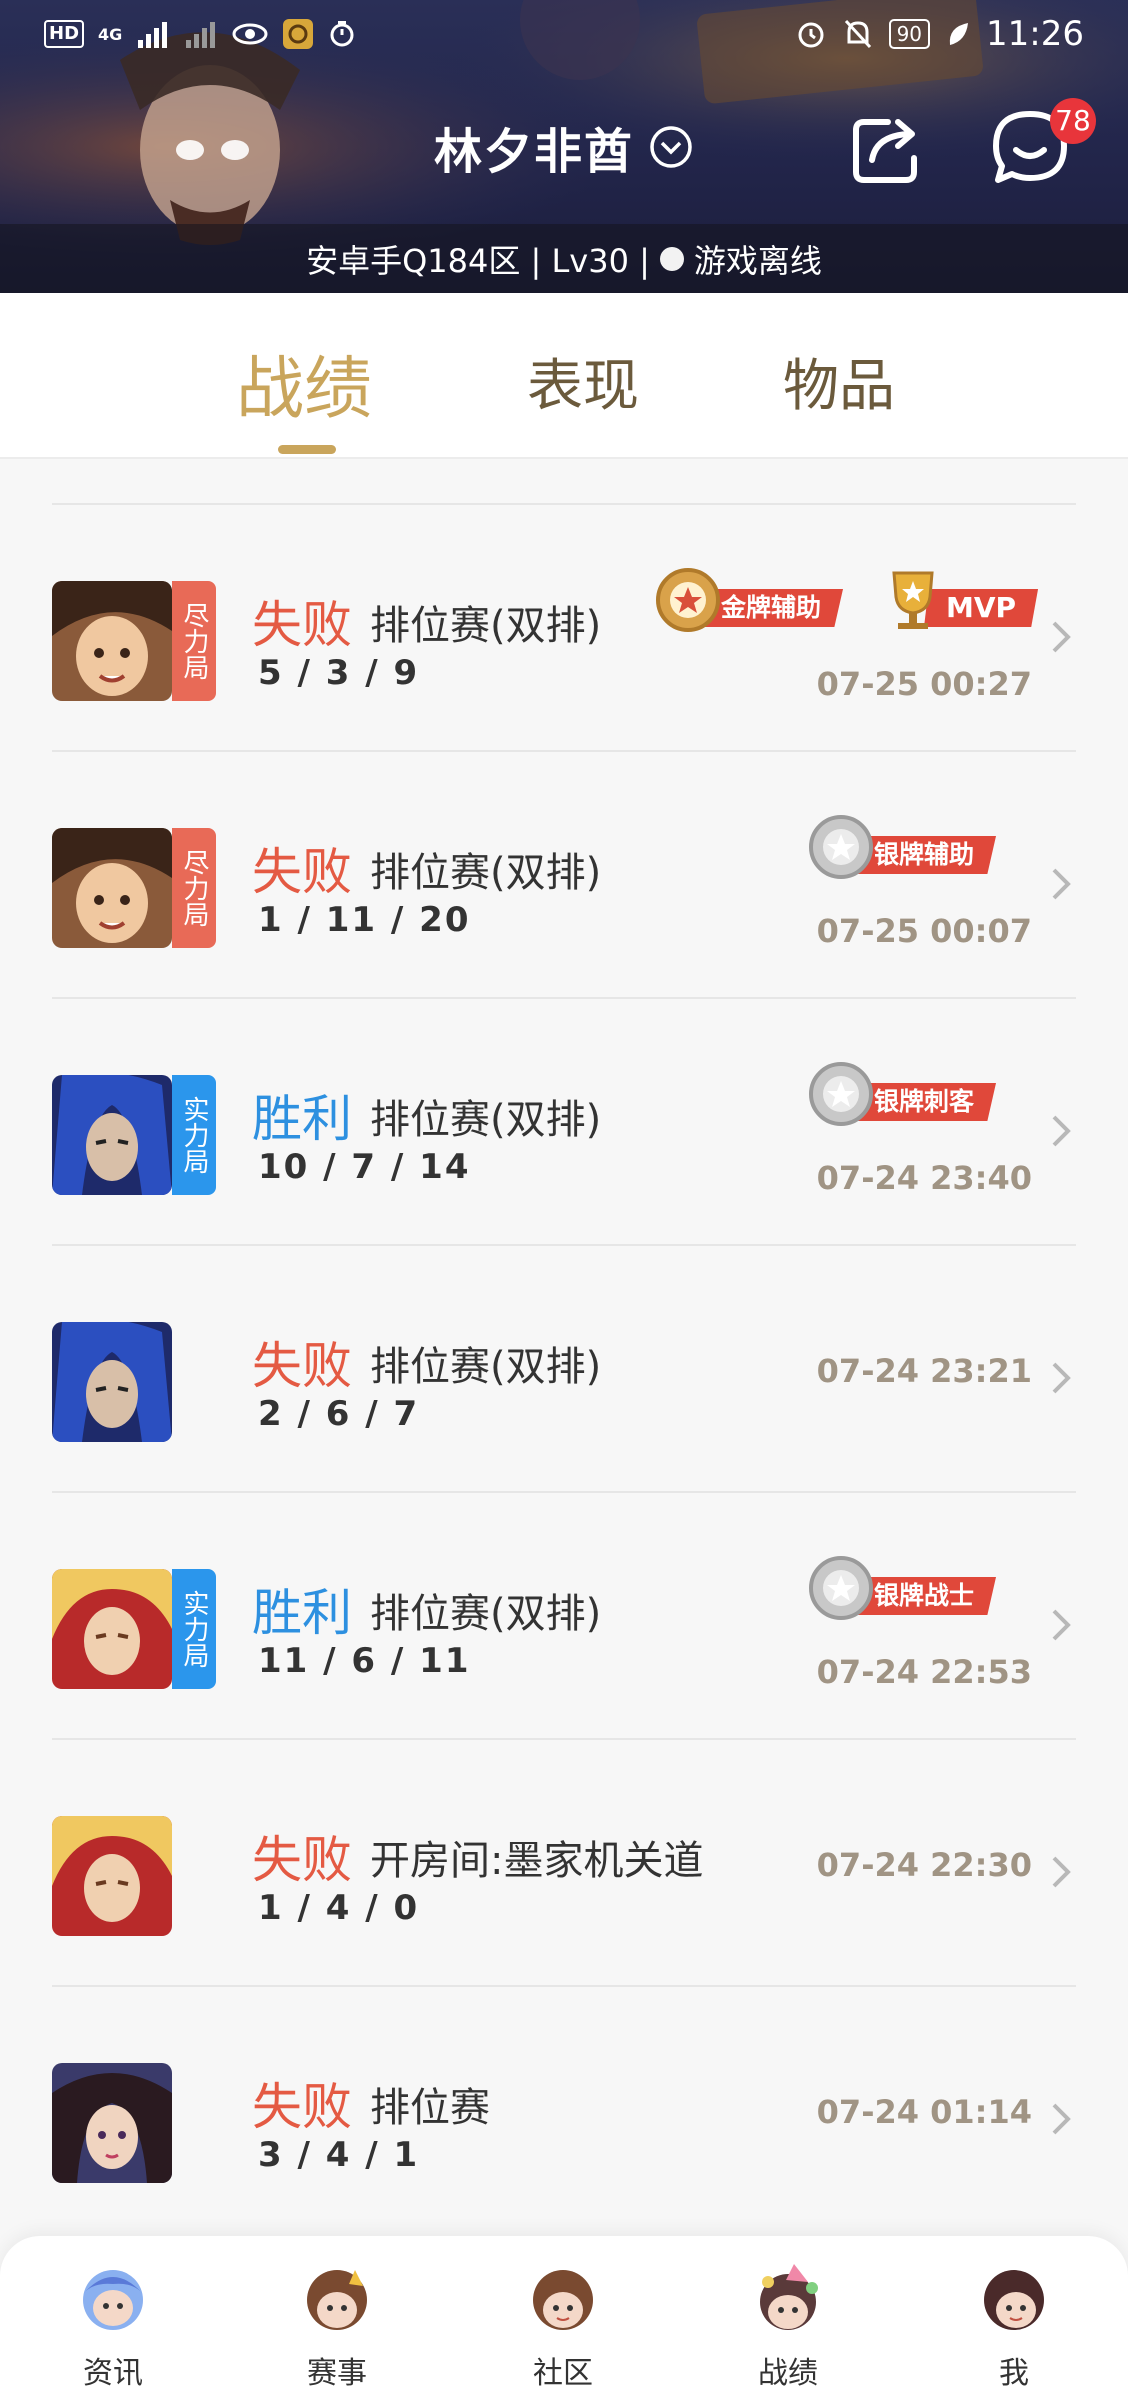 This screenshot has width=1128, height=2400. Describe the element at coordinates (765, 600) in the screenshot. I see `gold-support-badge: 金牌辅助` at that location.